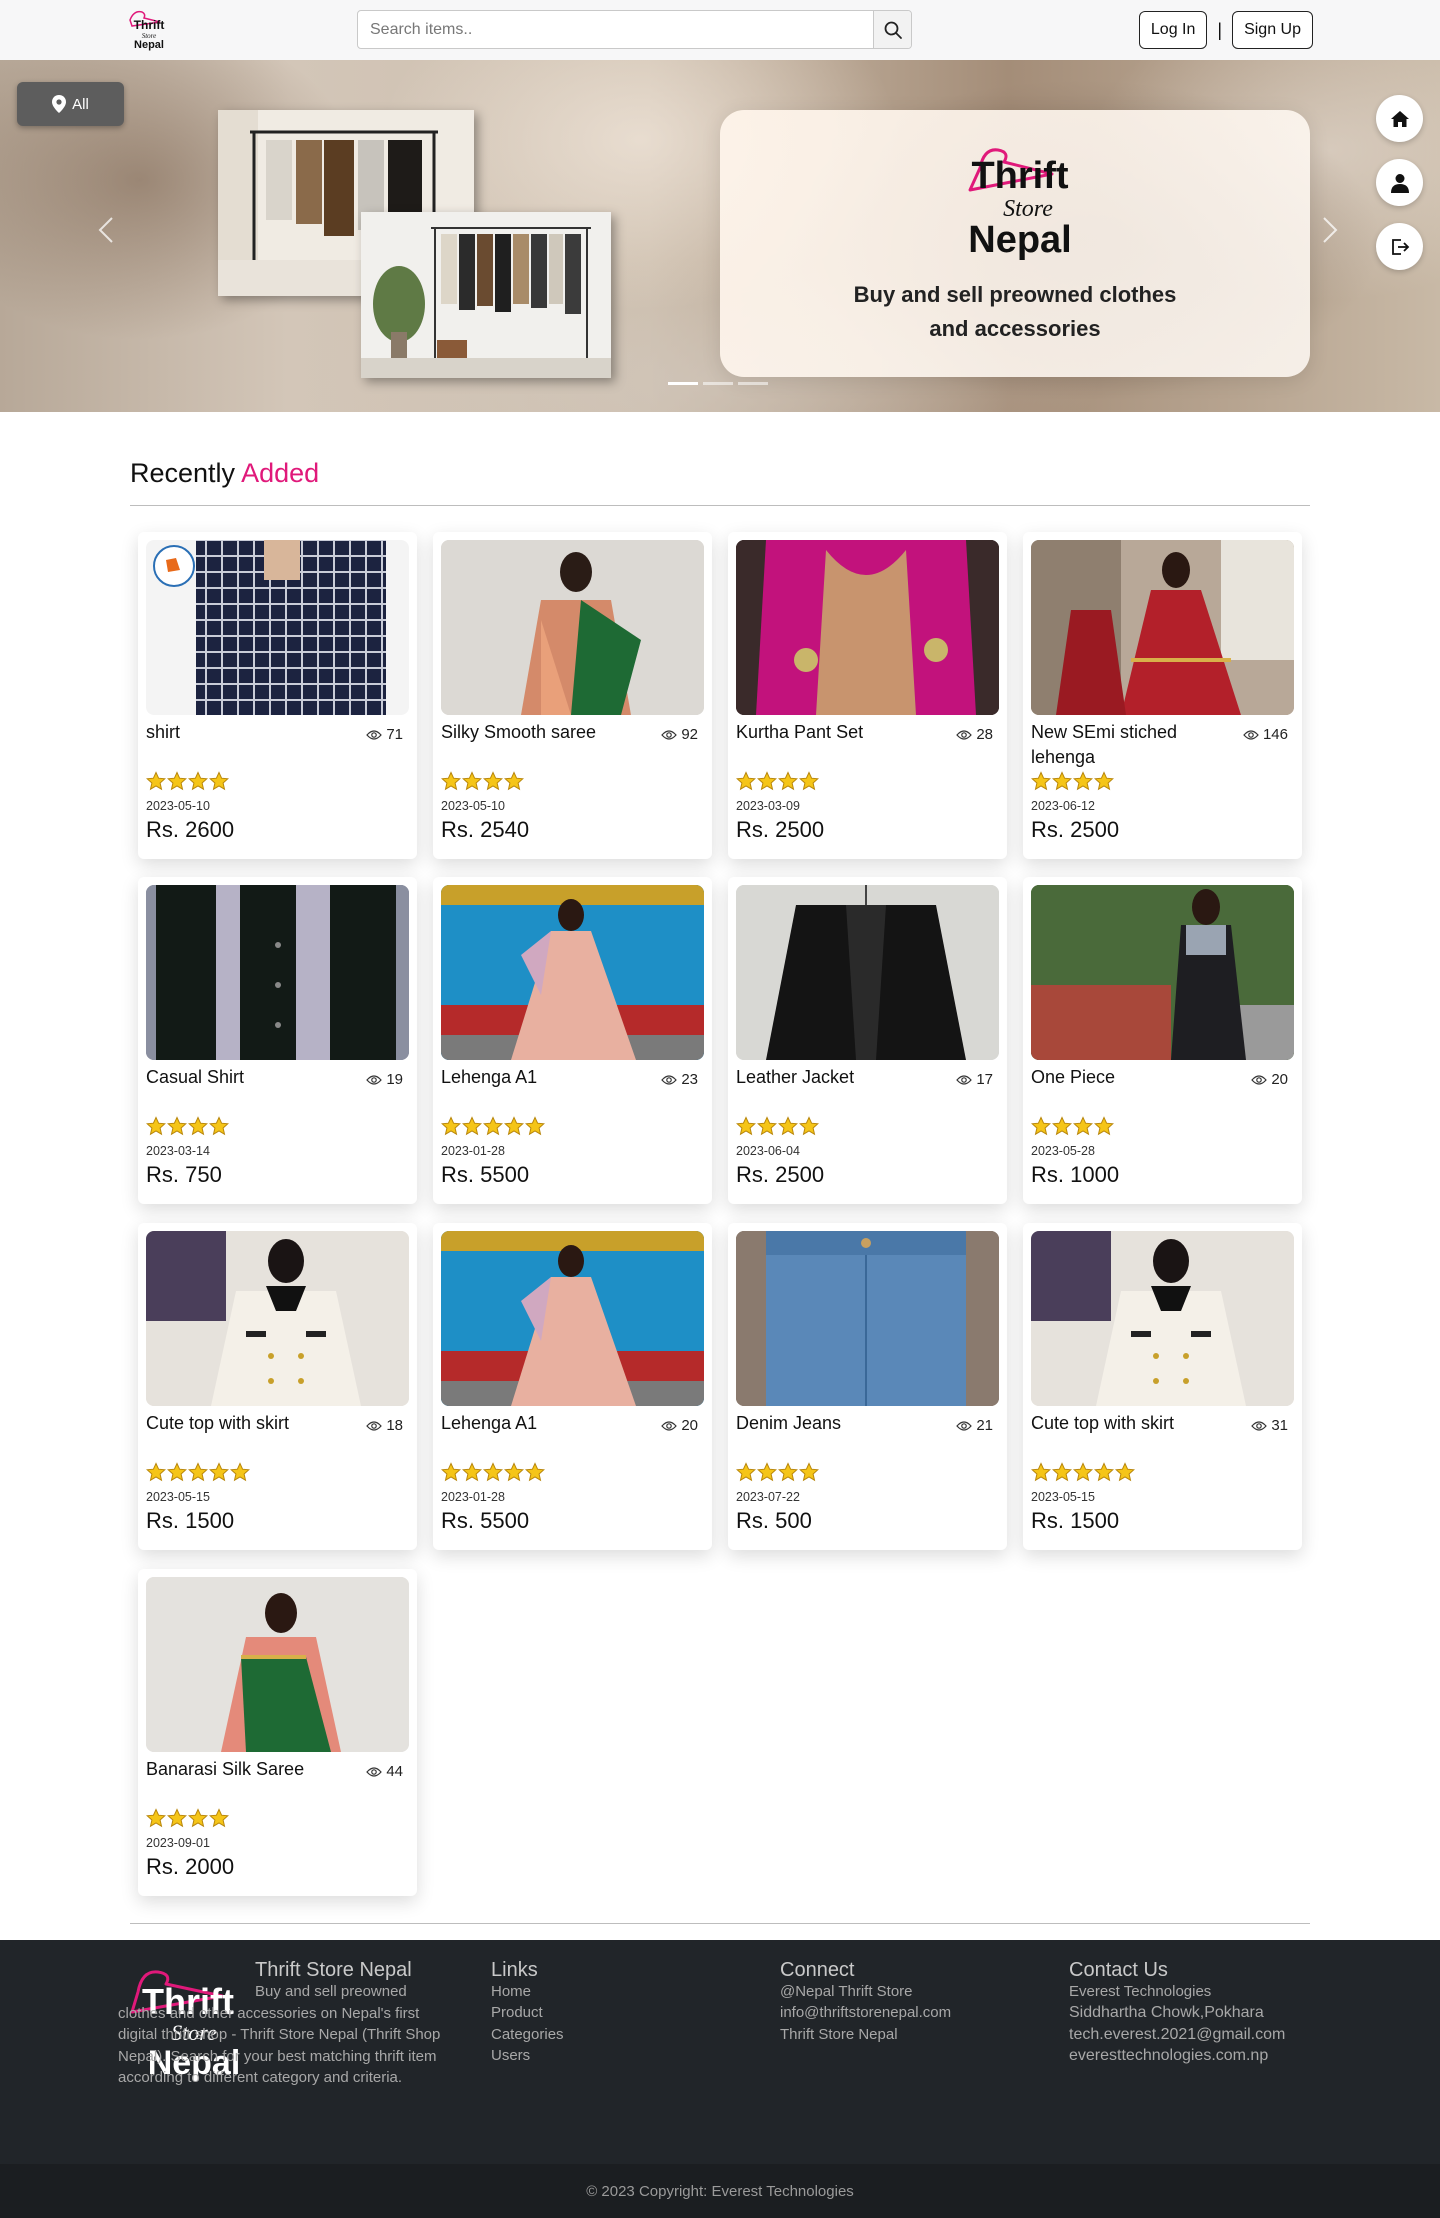 The width and height of the screenshot is (1440, 2218). Describe the element at coordinates (384, 1079) in the screenshot. I see `product-views: 19` at that location.